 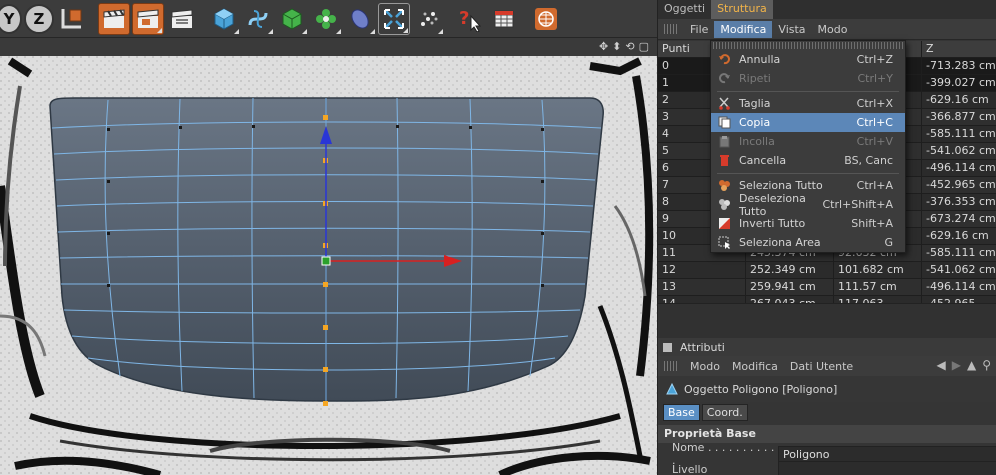 What do you see at coordinates (941, 365) in the screenshot?
I see `back-arrow-icon: ◀` at bounding box center [941, 365].